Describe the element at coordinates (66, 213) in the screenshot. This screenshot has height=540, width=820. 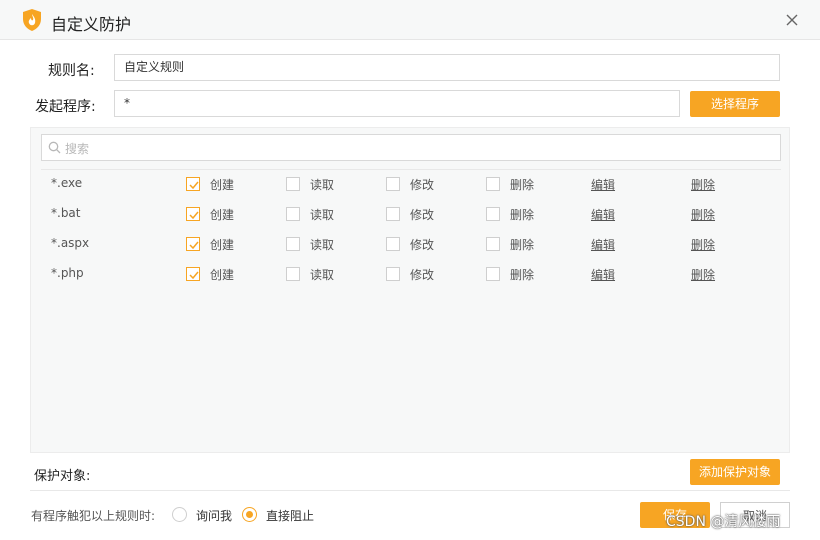
I see `rule-name: *.bat` at that location.